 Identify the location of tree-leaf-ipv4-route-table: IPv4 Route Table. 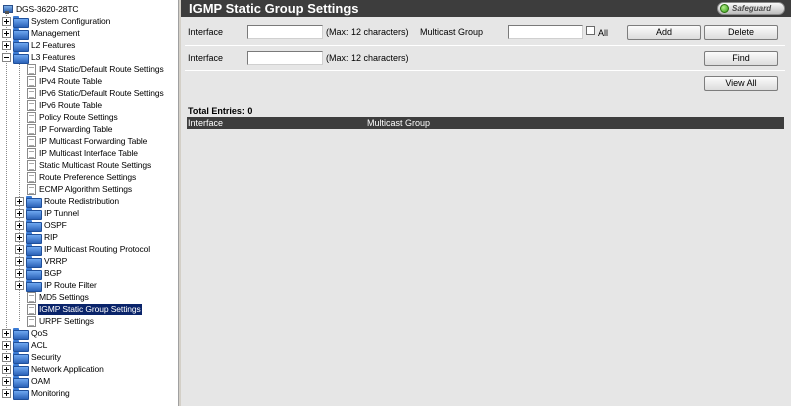
(65, 81).